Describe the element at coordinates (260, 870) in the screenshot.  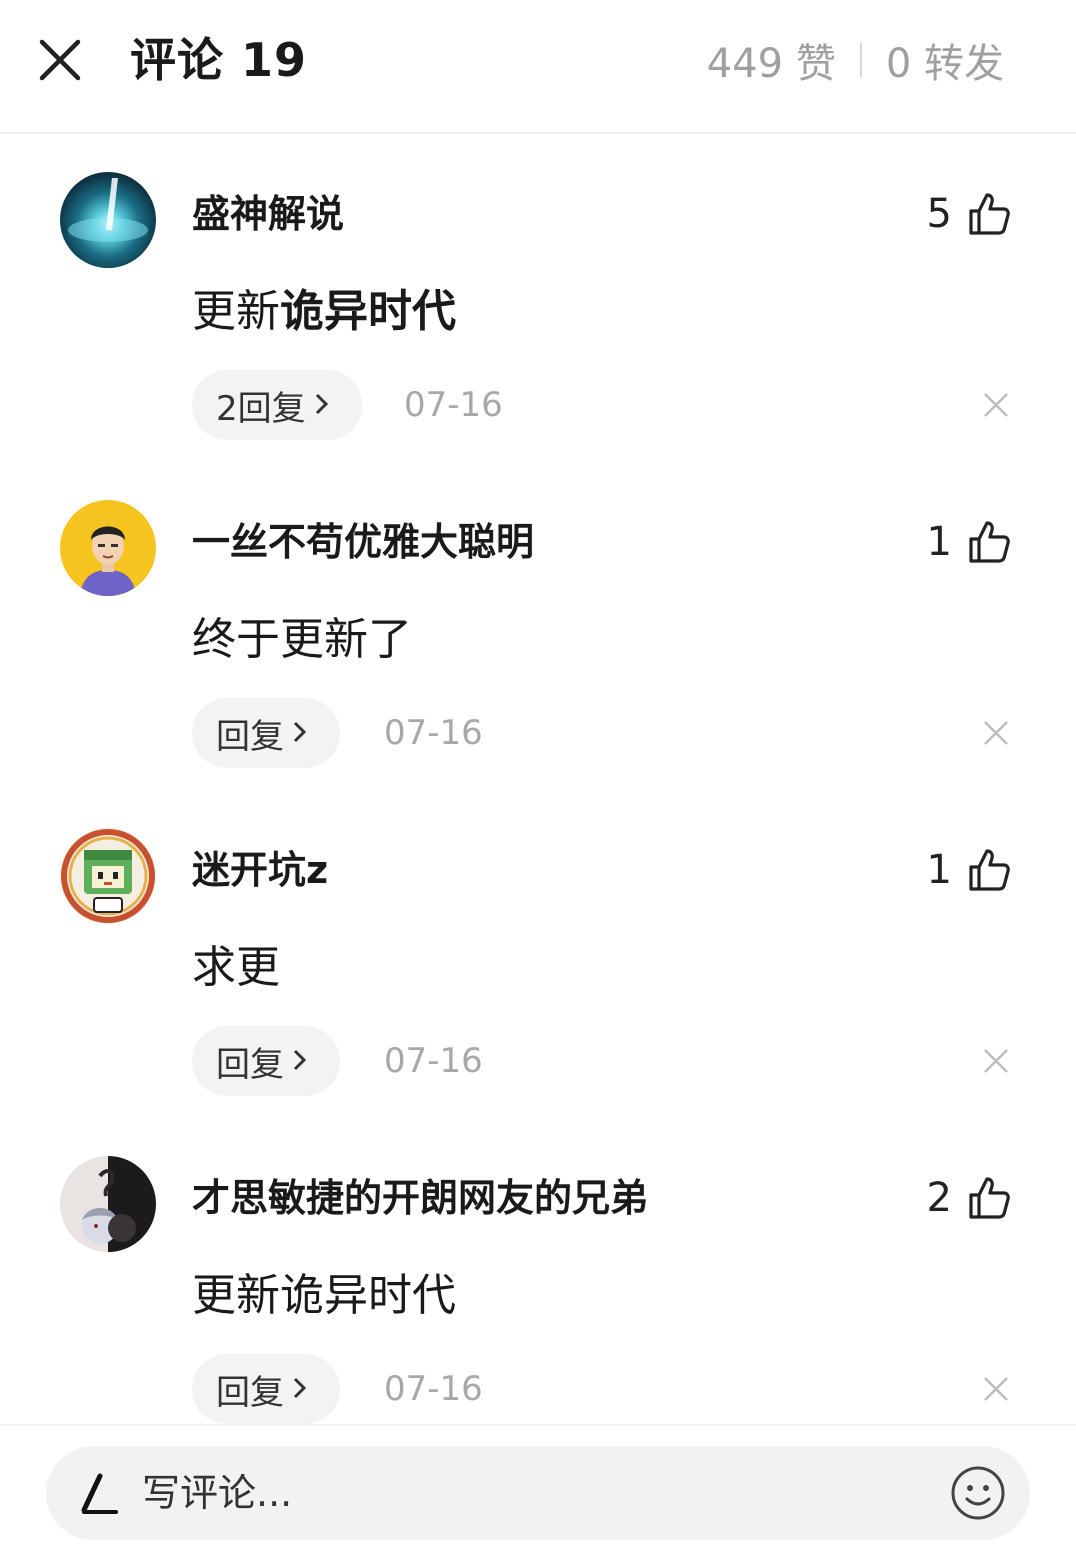
I see `comment-username: 迷开坑z` at that location.